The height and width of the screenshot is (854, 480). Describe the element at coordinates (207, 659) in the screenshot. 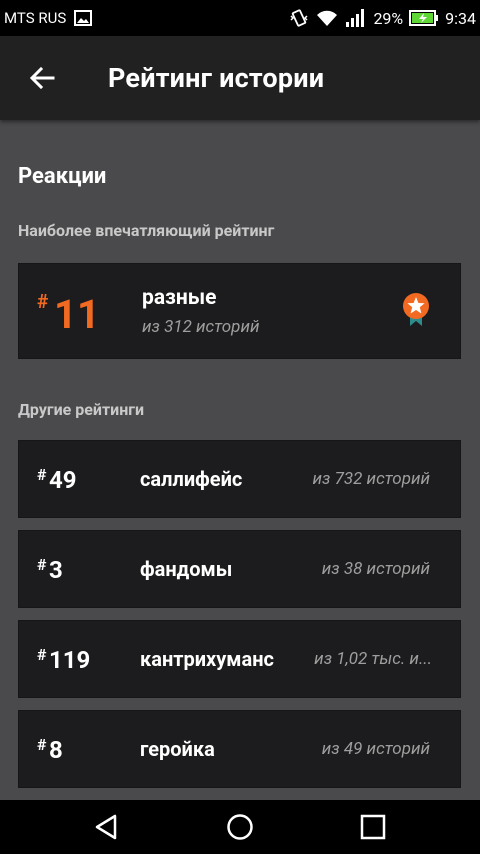

I see `row-category: кантрихуманс` at that location.